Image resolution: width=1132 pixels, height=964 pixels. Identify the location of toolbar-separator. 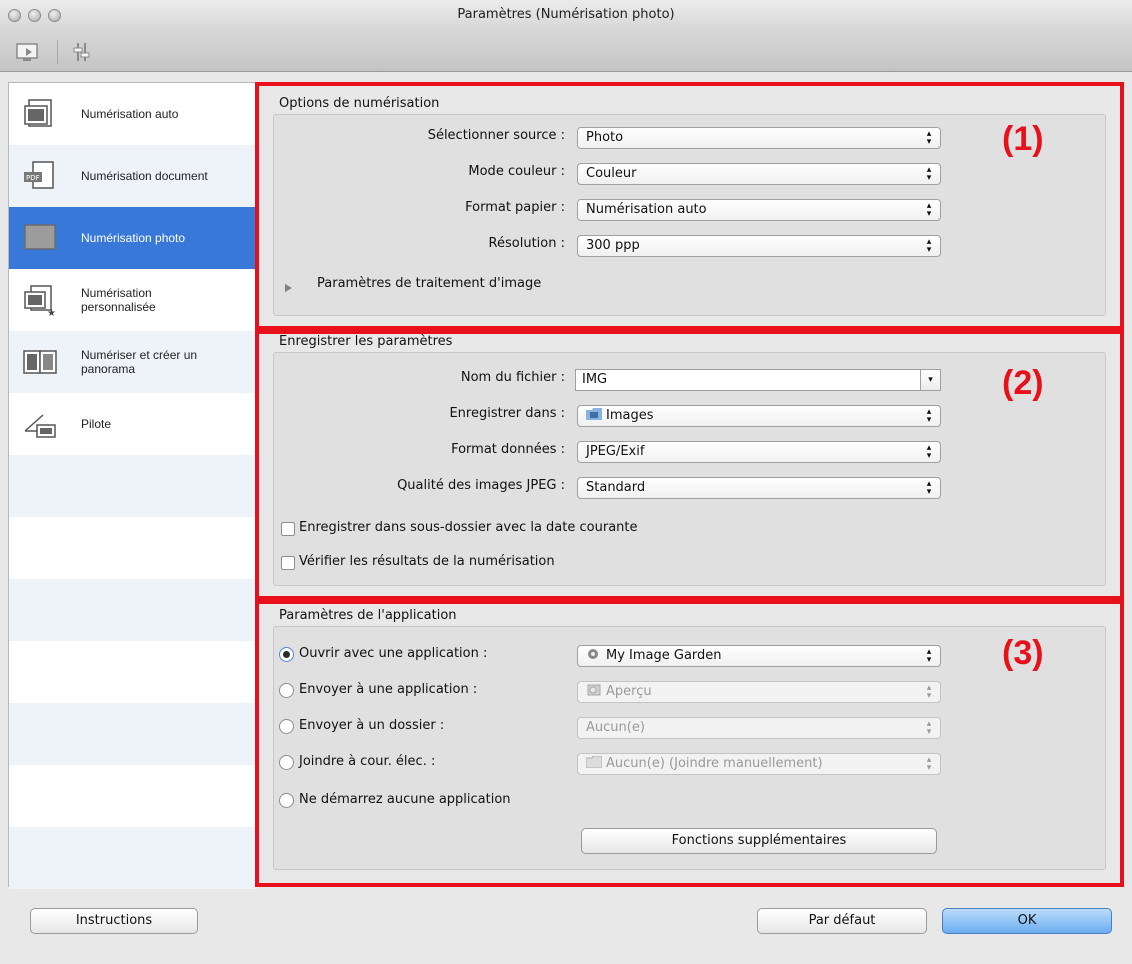
(57, 52).